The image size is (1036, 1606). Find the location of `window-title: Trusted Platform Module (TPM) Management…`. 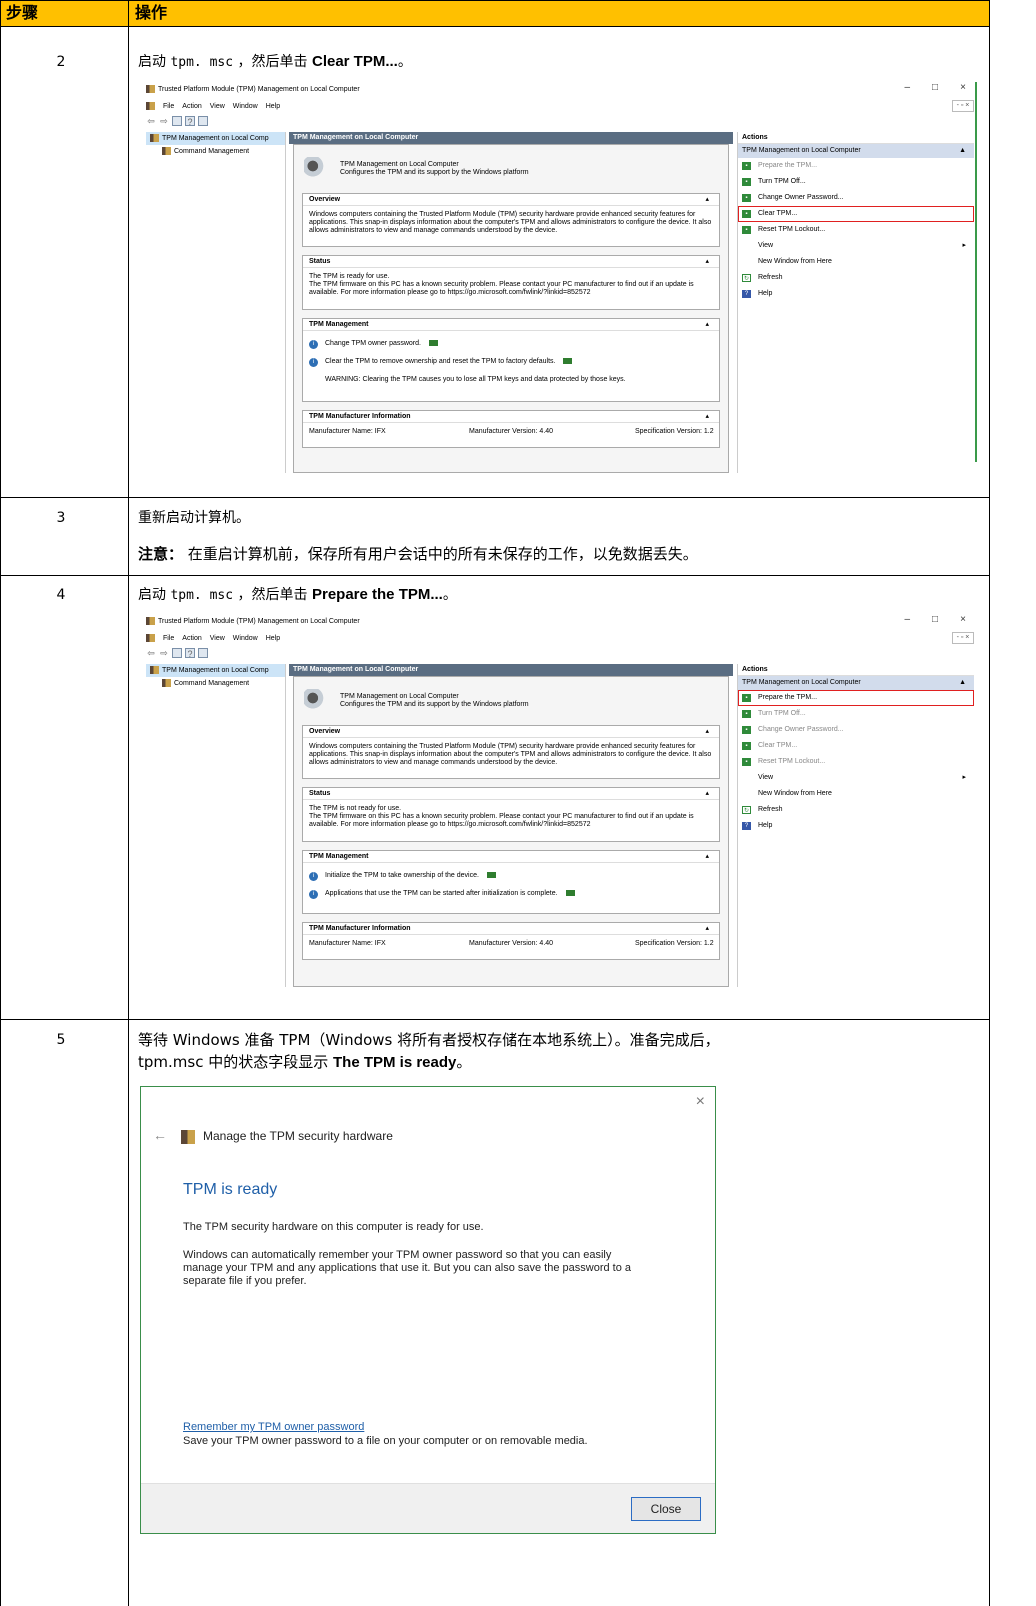

window-title: Trusted Platform Module (TPM) Management… is located at coordinates (253, 90).